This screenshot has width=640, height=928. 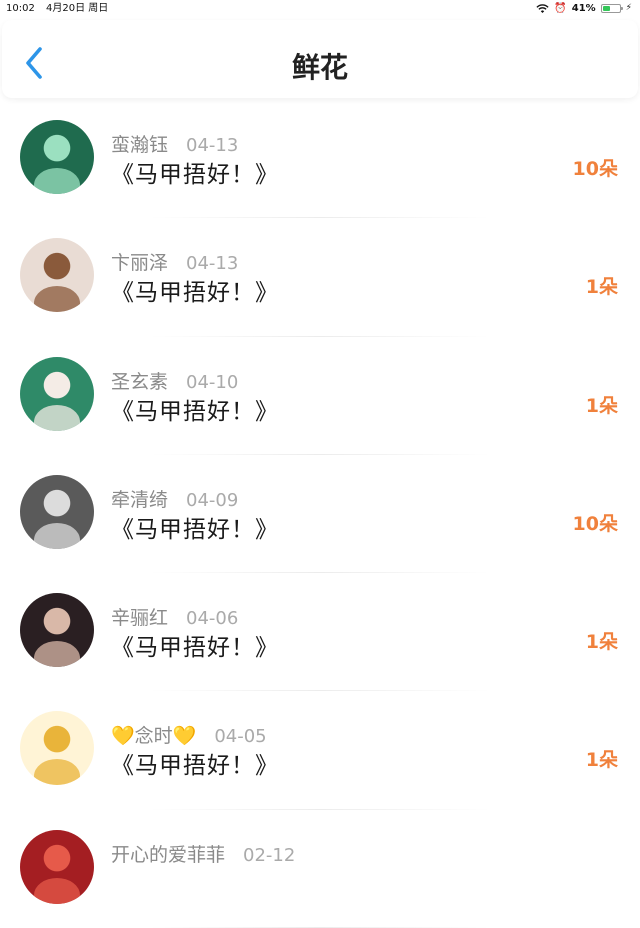 What do you see at coordinates (212, 619) in the screenshot?
I see `item-date: 04-06` at bounding box center [212, 619].